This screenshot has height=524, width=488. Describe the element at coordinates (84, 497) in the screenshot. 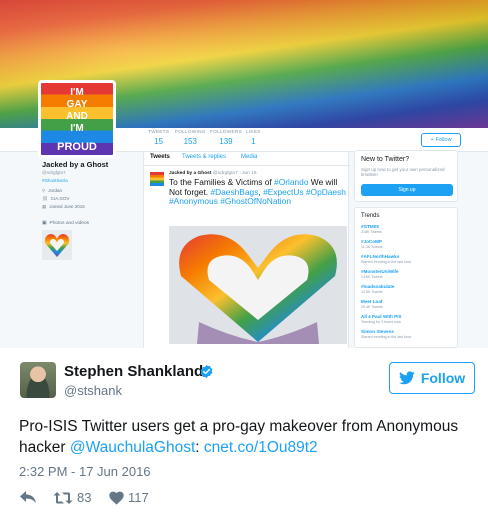

I see `retweet-count: 83` at that location.